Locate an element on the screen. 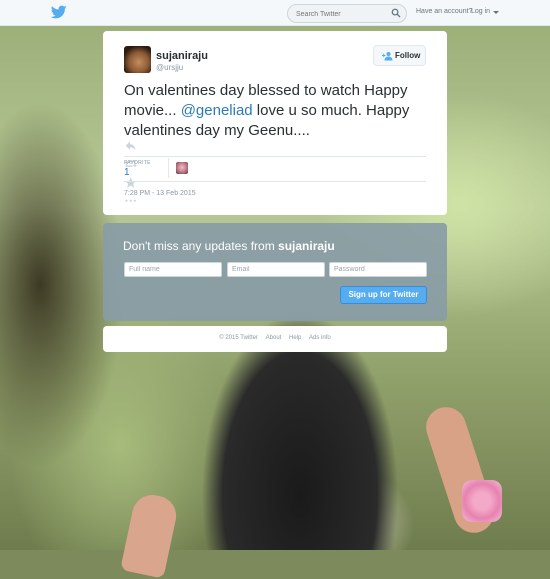  signup-button: Sign up for Twitter is located at coordinates (383, 295).